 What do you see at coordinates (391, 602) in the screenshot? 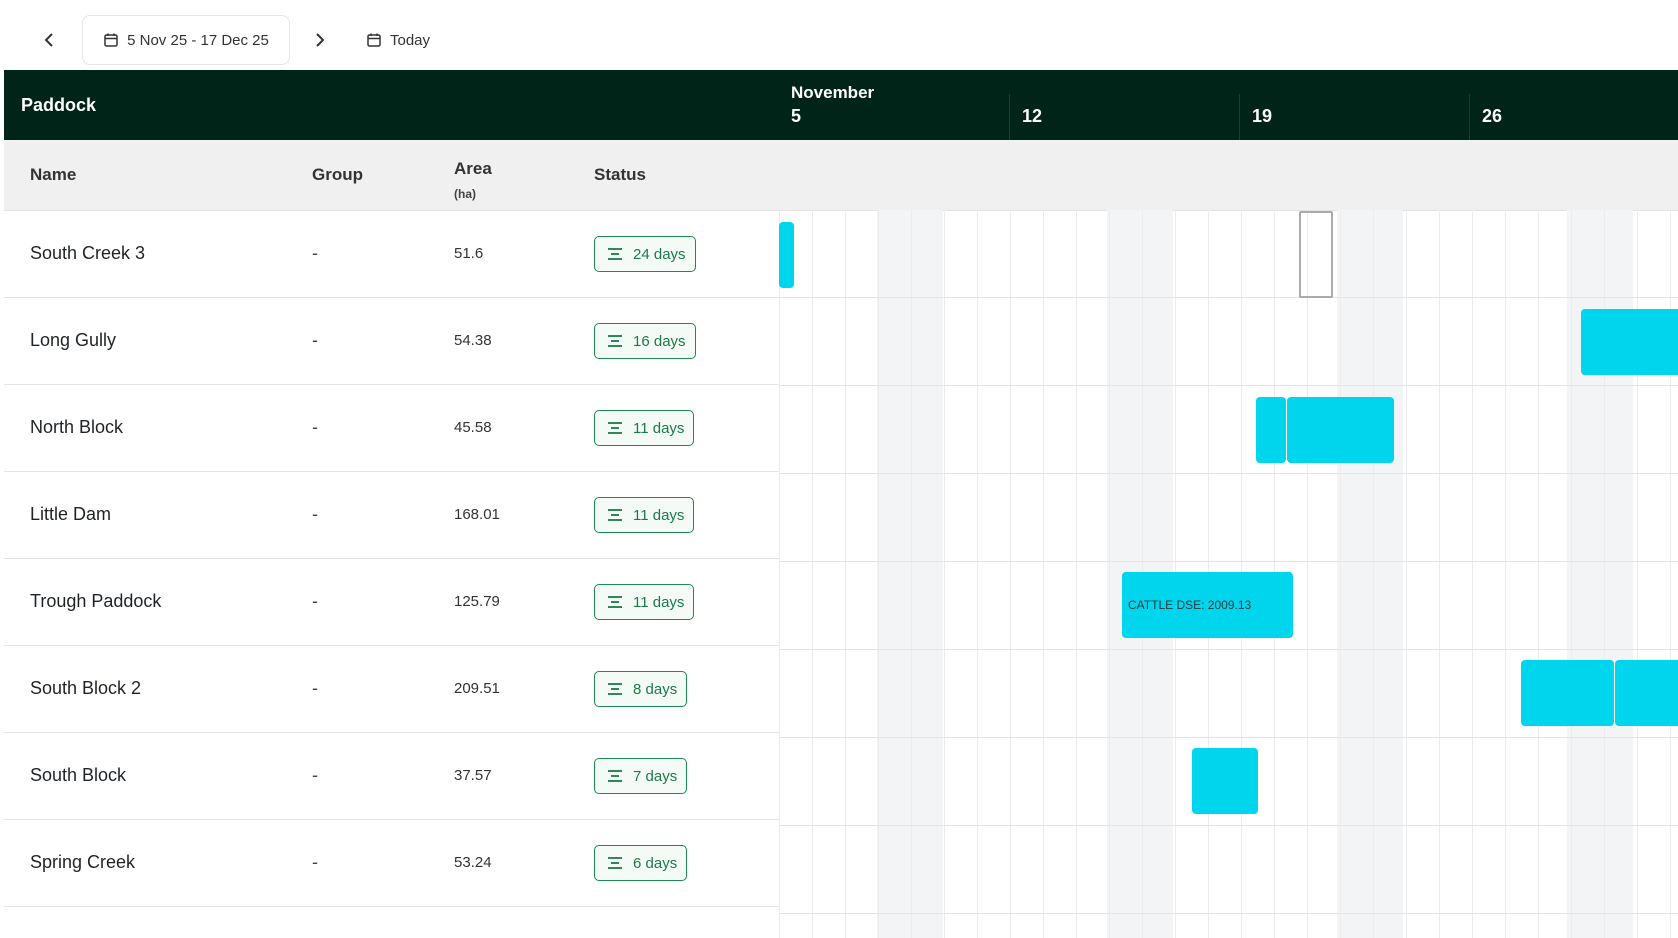
I see `table-row: Trough Paddock - 125.79 11 days` at bounding box center [391, 602].